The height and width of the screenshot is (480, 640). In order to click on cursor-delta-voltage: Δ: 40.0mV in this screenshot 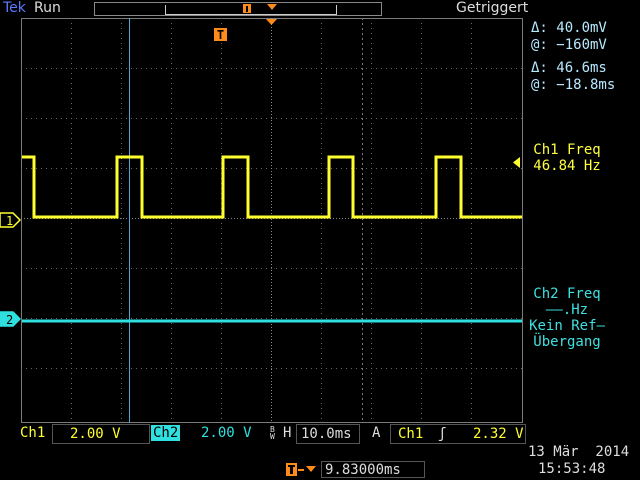, I will do `click(569, 28)`.